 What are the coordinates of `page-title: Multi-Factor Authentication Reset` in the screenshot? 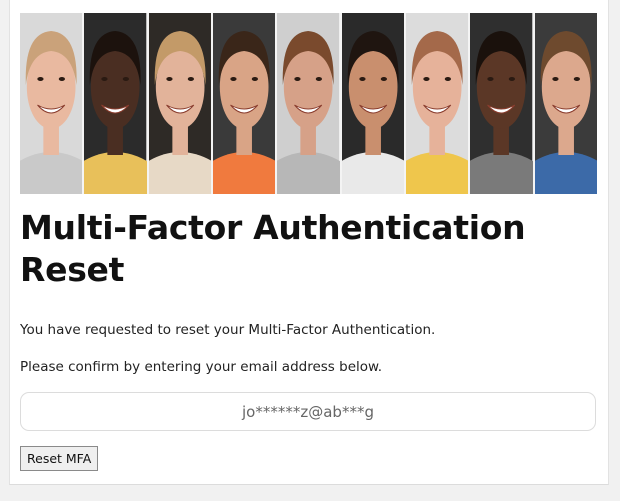 It's located at (273, 248).